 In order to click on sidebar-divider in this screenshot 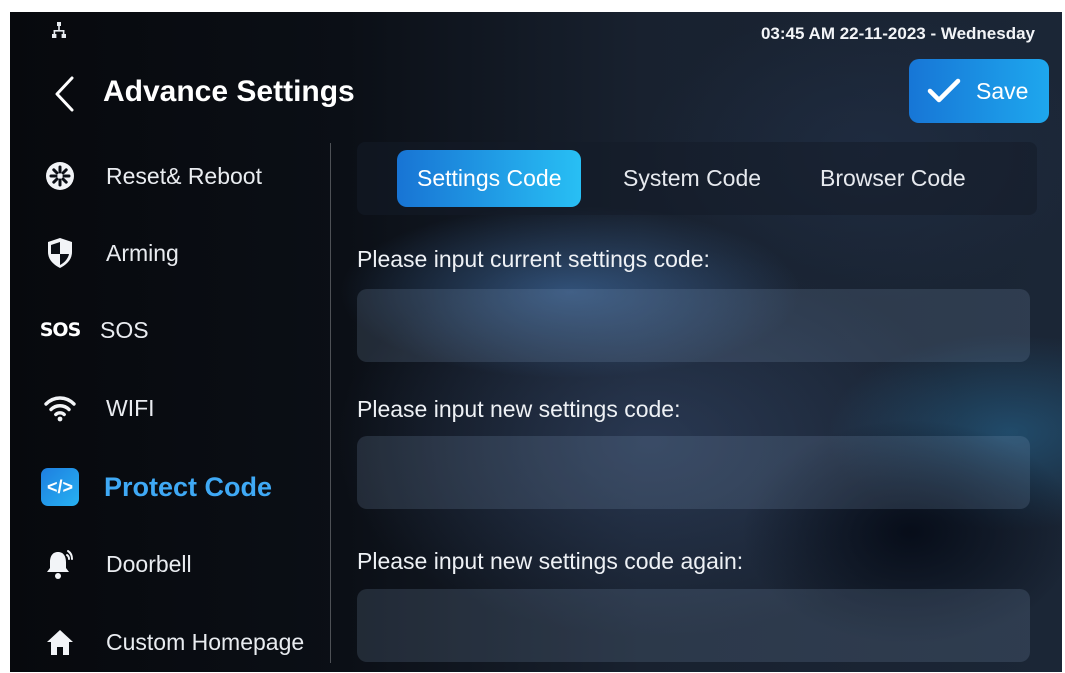, I will do `click(330, 403)`.